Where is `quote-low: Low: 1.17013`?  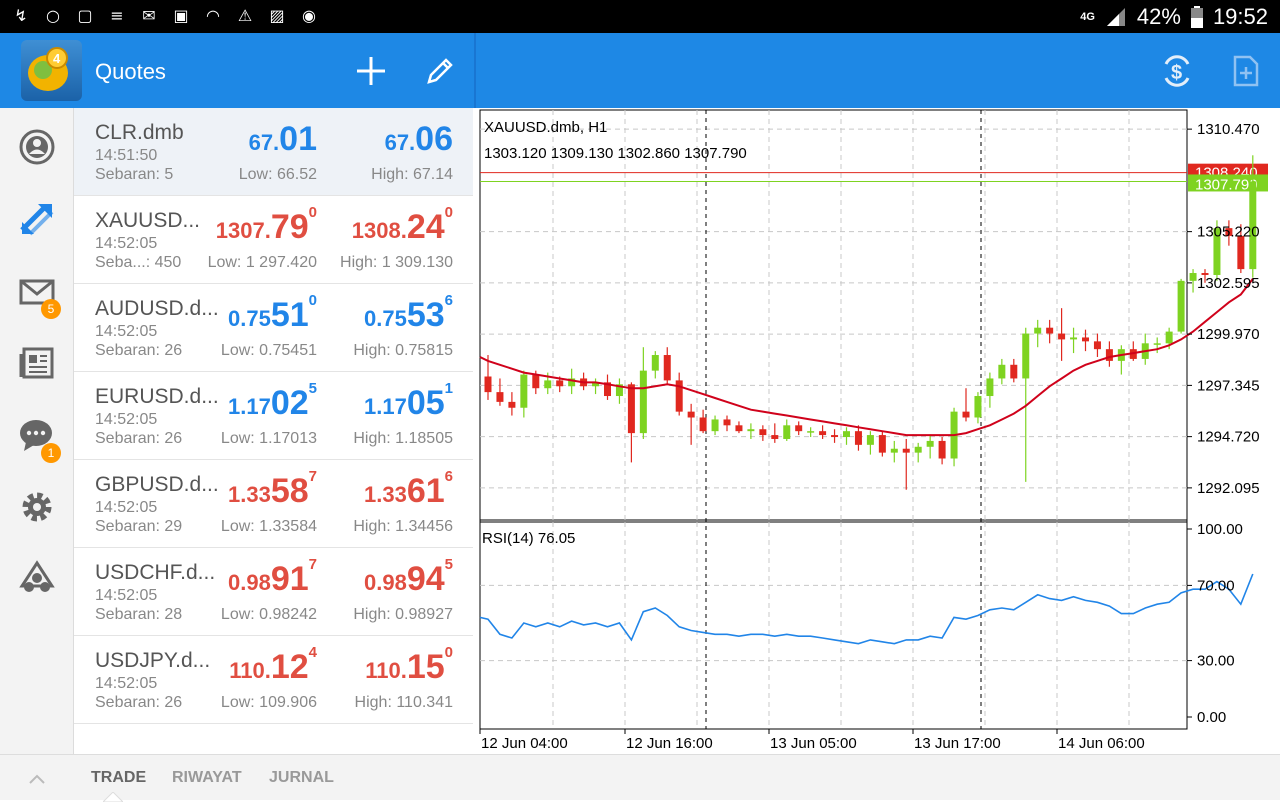
quote-low: Low: 1.17013 is located at coordinates (268, 438).